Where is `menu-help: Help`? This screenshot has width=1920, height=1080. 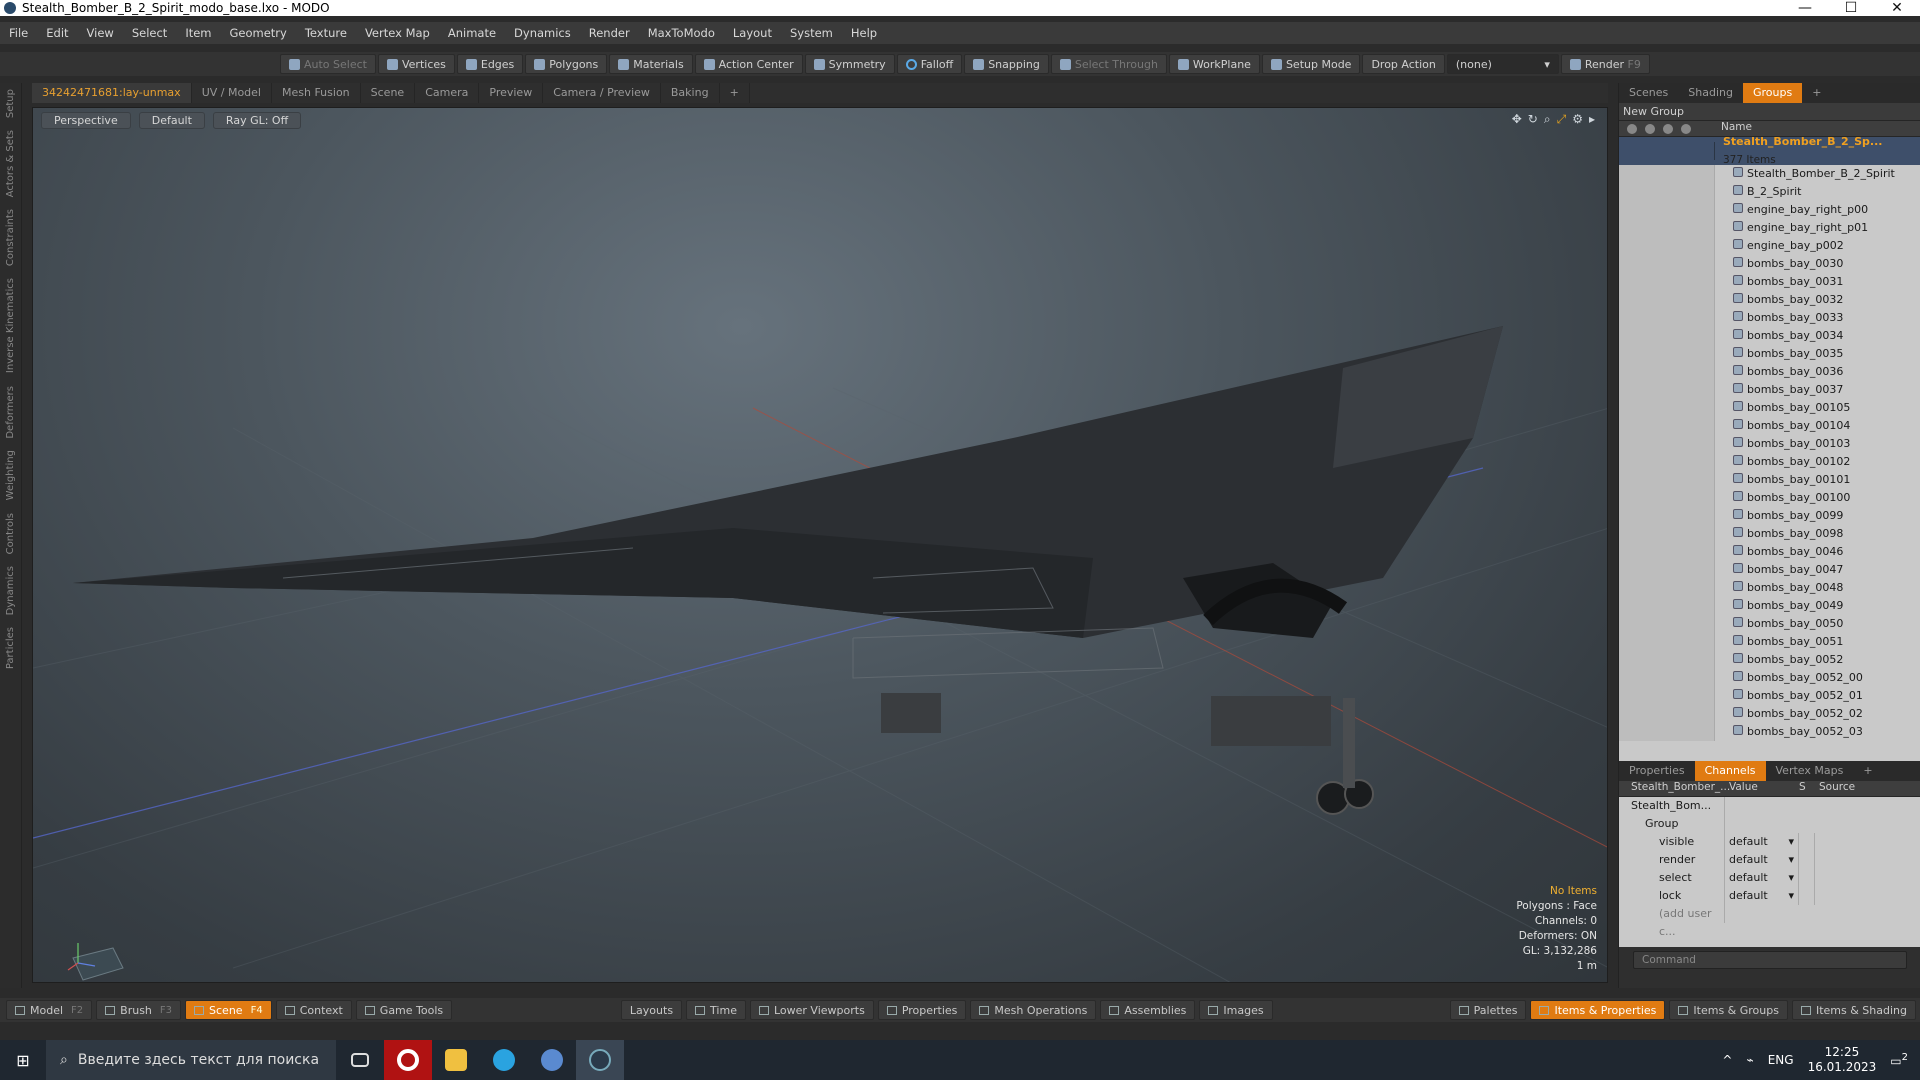 menu-help: Help is located at coordinates (864, 33).